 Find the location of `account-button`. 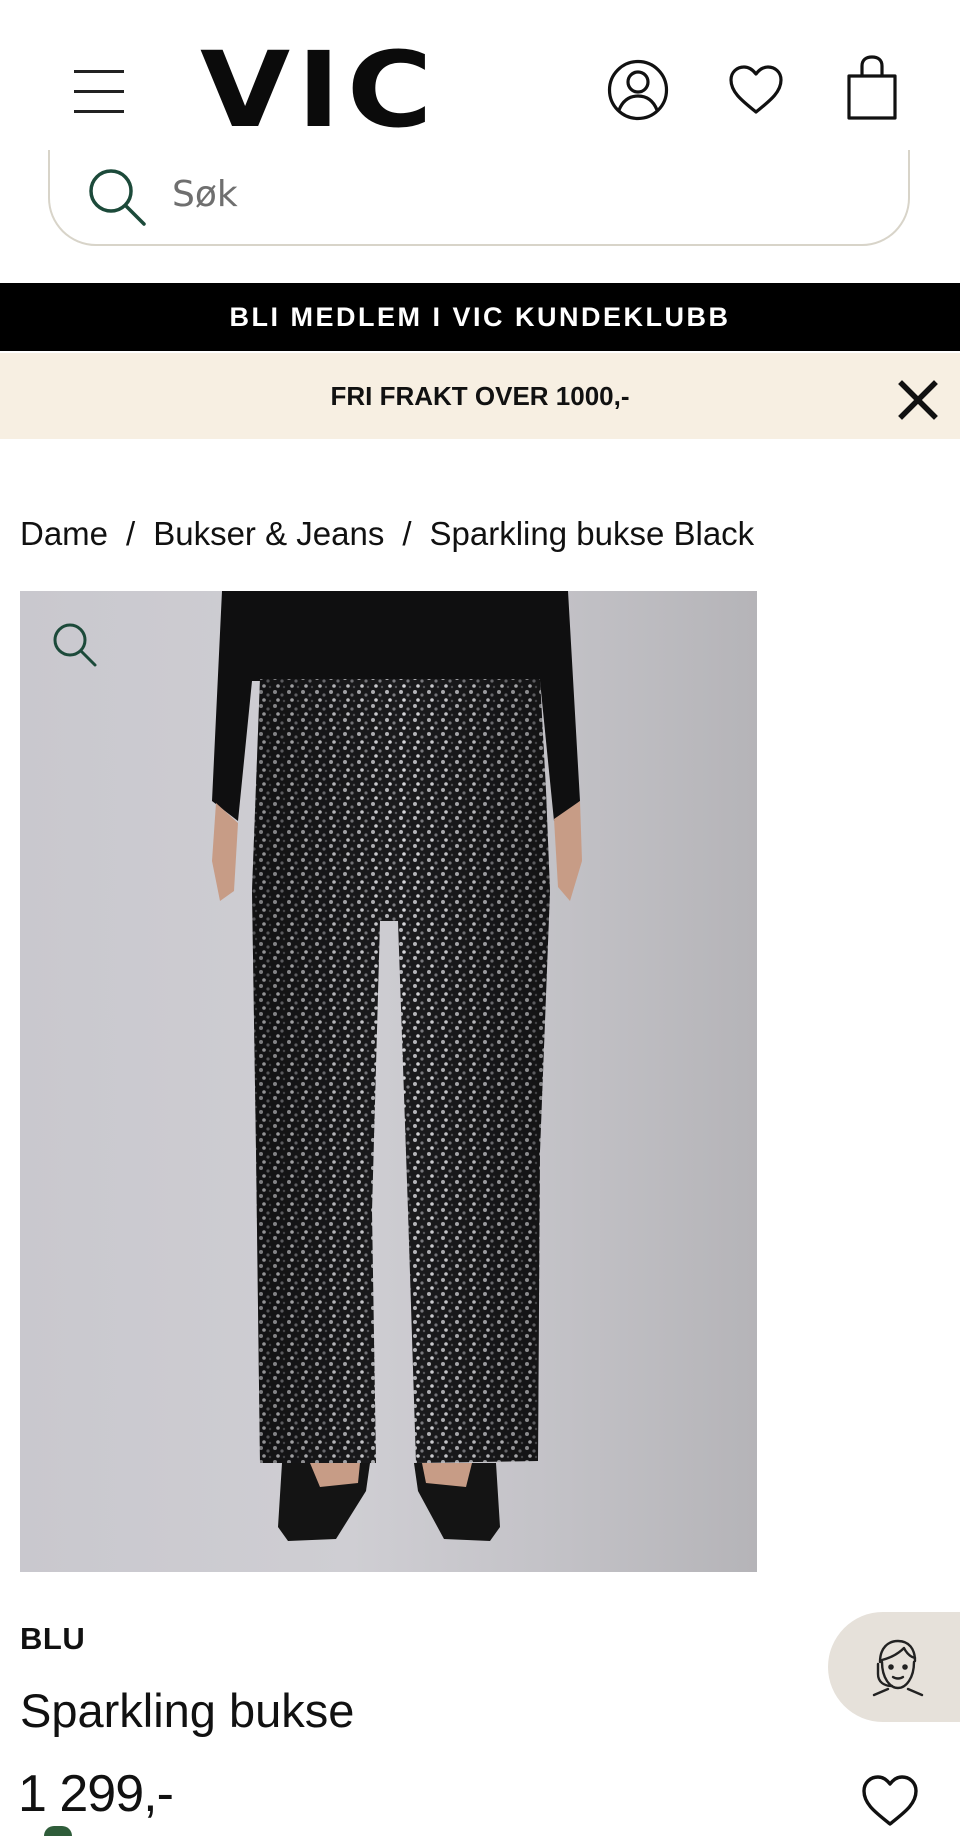

account-button is located at coordinates (638, 90).